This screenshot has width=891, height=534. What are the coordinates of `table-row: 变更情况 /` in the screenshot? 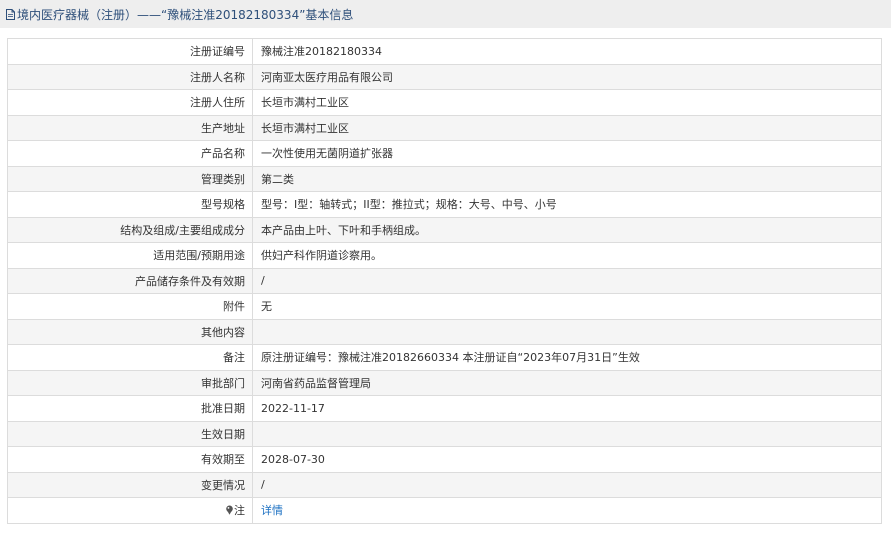 It's located at (444, 484).